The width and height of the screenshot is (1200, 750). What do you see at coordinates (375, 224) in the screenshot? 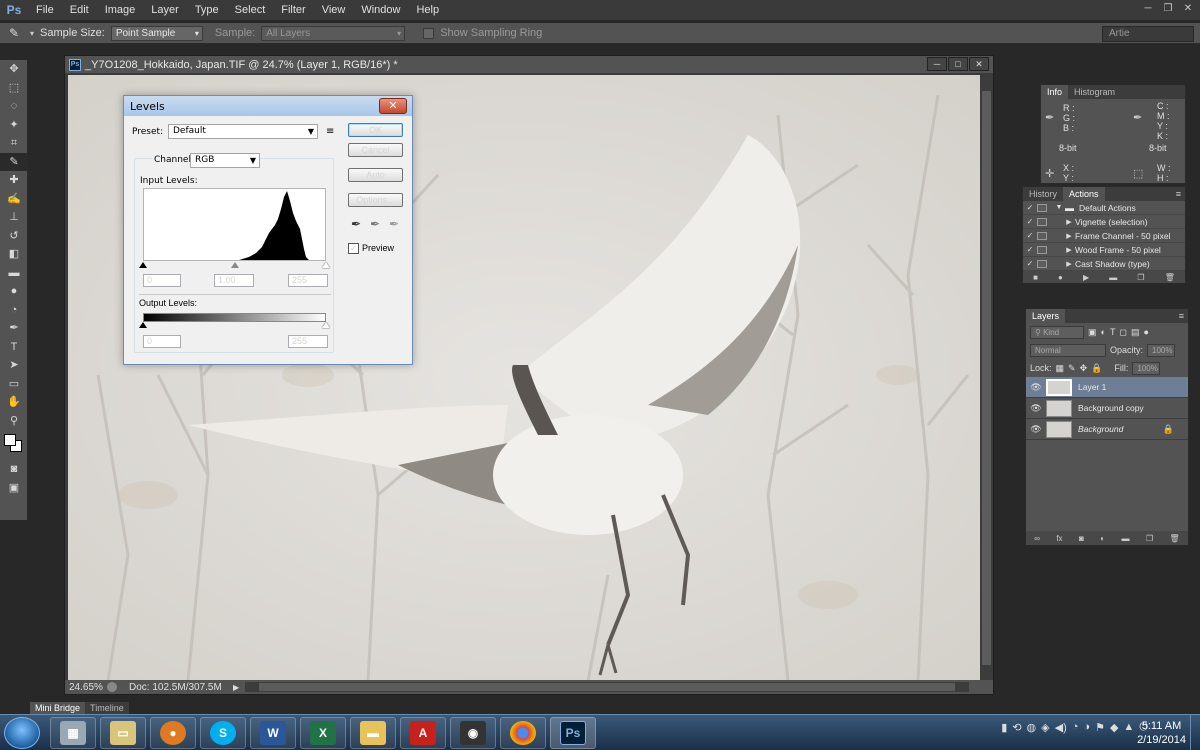
I see `gray-eyedropper-icon: ✒` at bounding box center [375, 224].